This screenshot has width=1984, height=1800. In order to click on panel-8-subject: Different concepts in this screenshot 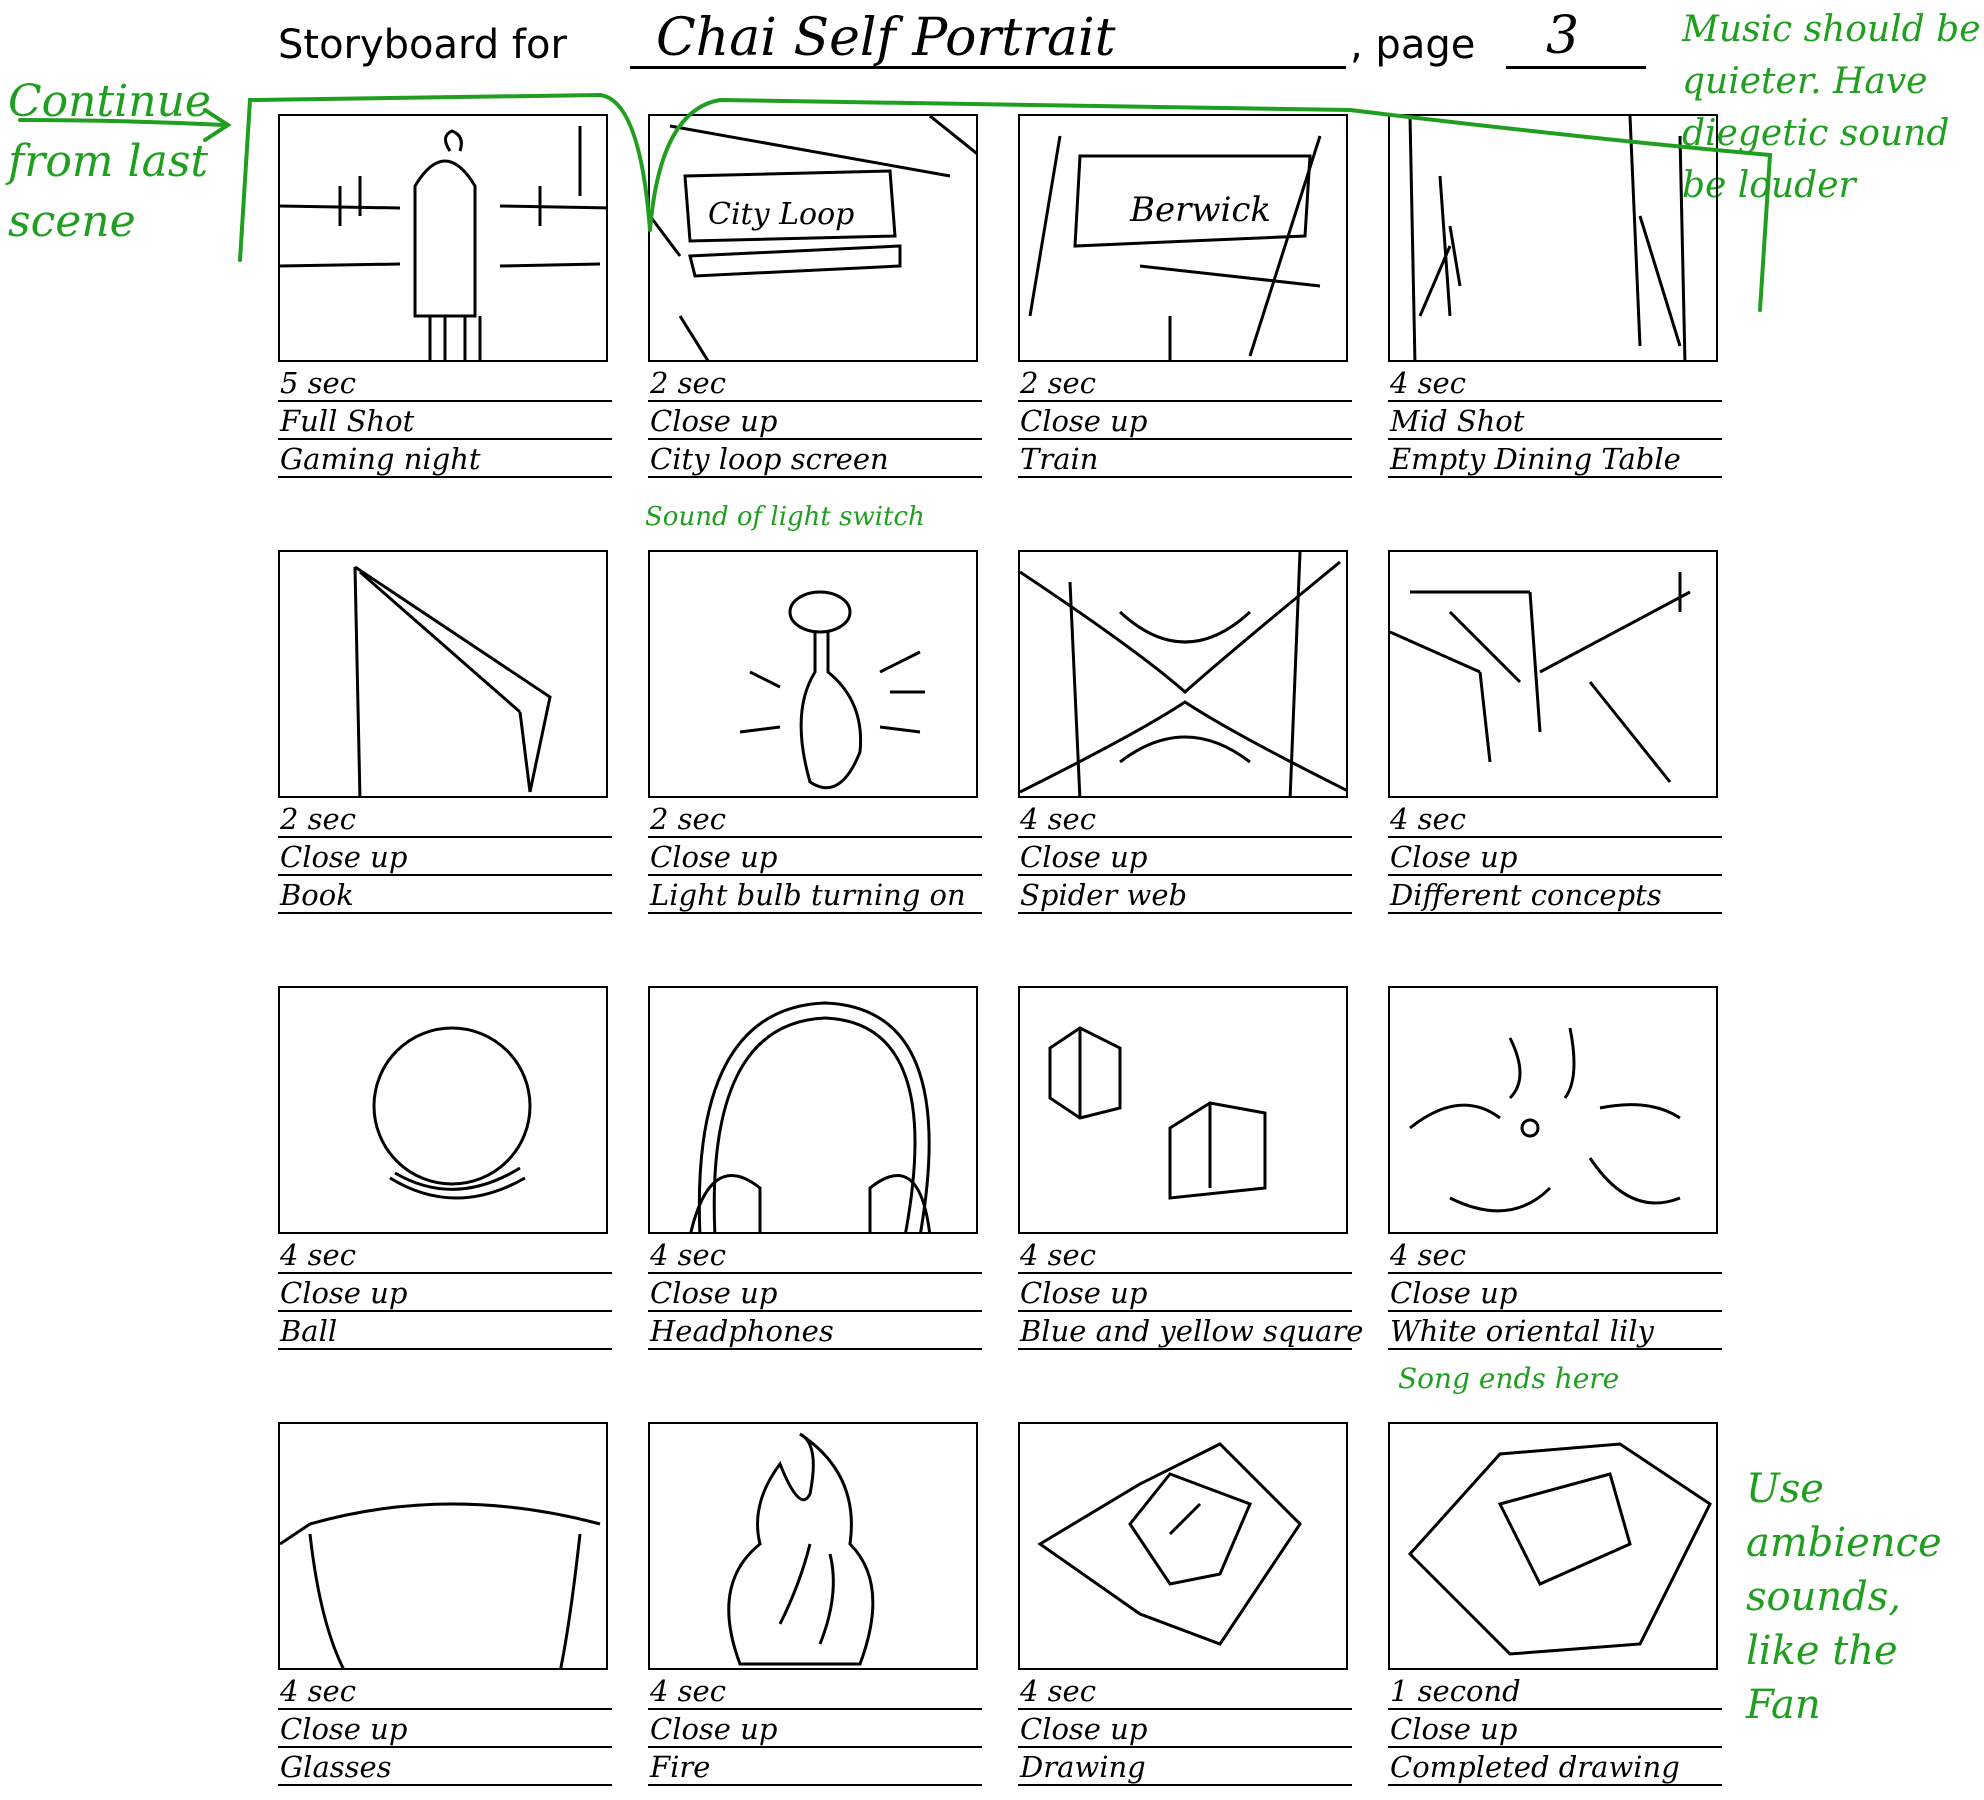, I will do `click(1526, 895)`.